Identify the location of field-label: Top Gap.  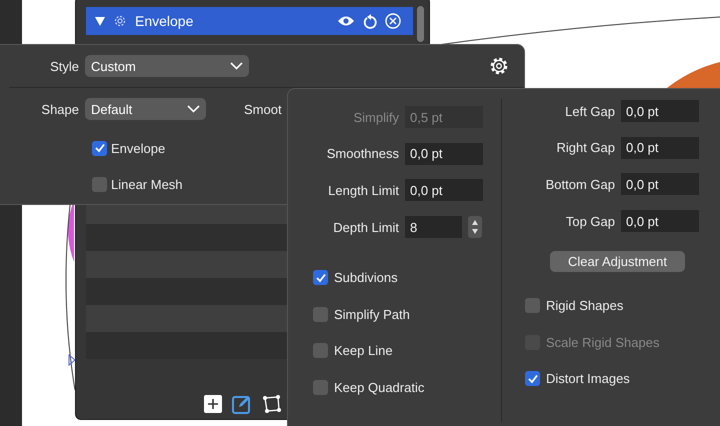
(589, 221).